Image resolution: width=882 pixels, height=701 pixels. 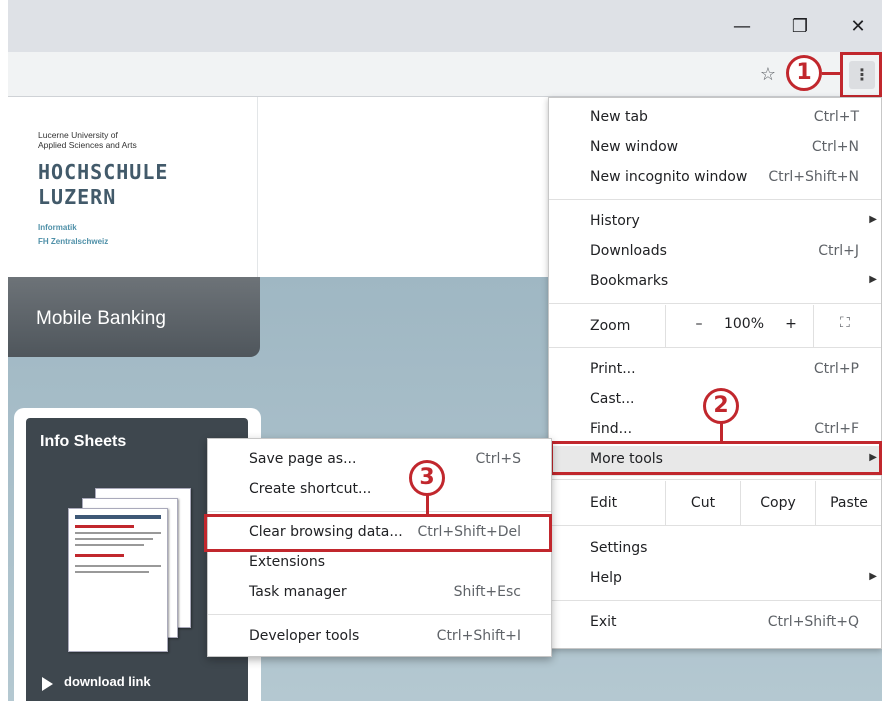 I want to click on browser-toolbar, so click(x=445, y=74).